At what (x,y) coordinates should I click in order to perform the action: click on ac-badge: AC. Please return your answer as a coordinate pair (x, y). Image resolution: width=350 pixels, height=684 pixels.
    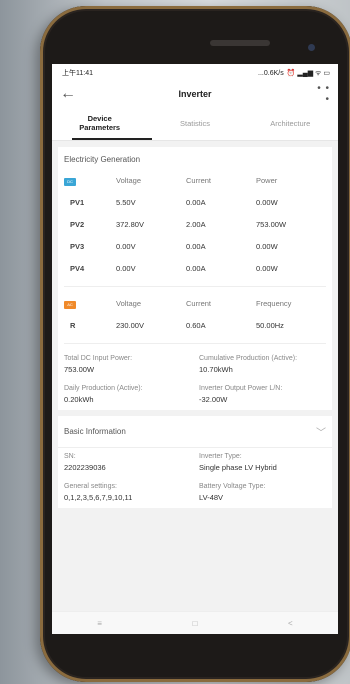
    Looking at the image, I should click on (70, 305).